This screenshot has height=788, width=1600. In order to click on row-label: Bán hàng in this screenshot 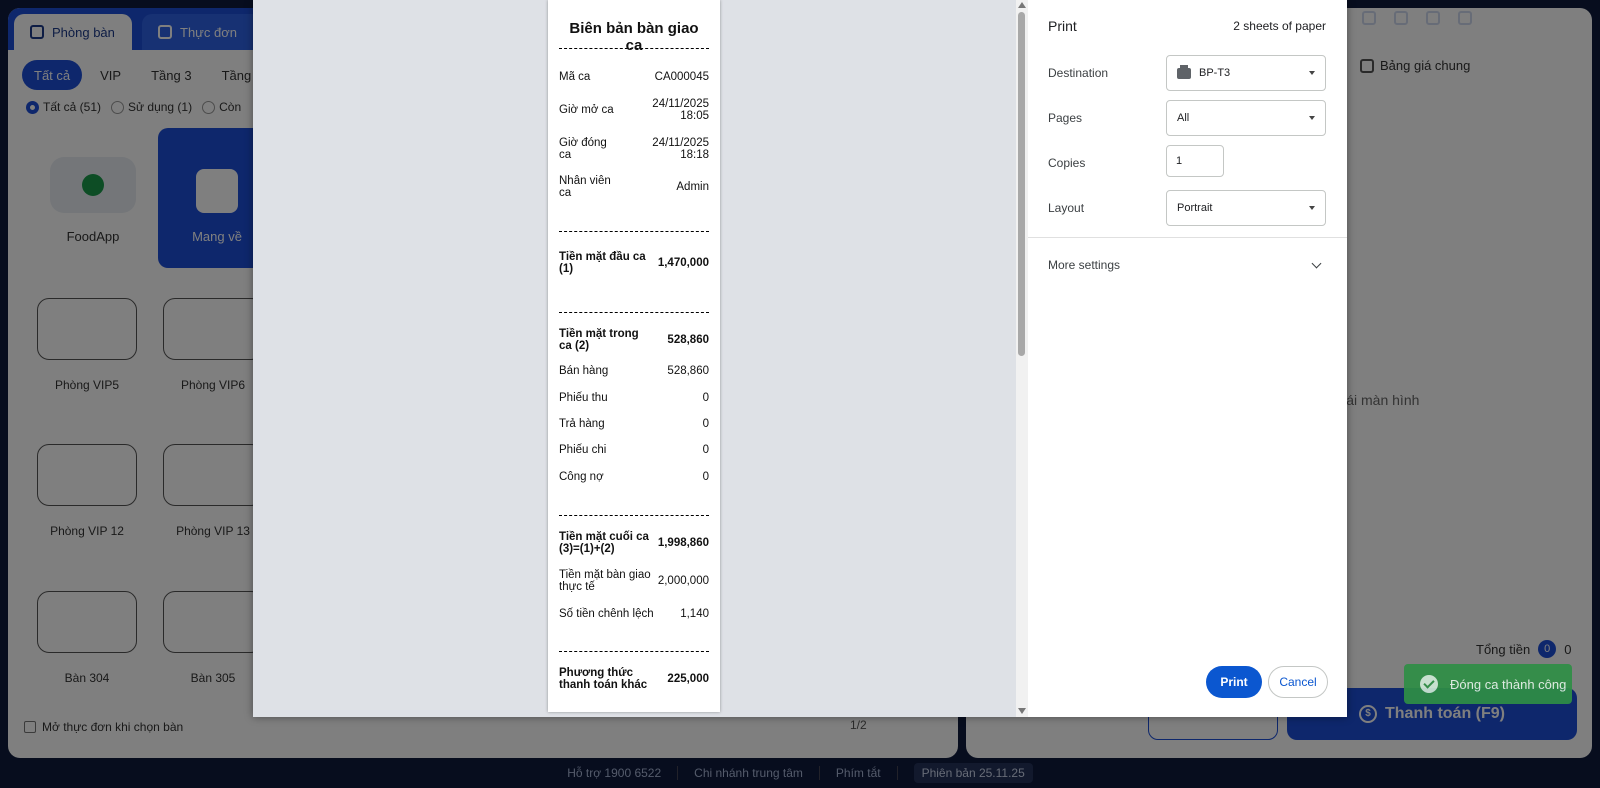, I will do `click(584, 371)`.